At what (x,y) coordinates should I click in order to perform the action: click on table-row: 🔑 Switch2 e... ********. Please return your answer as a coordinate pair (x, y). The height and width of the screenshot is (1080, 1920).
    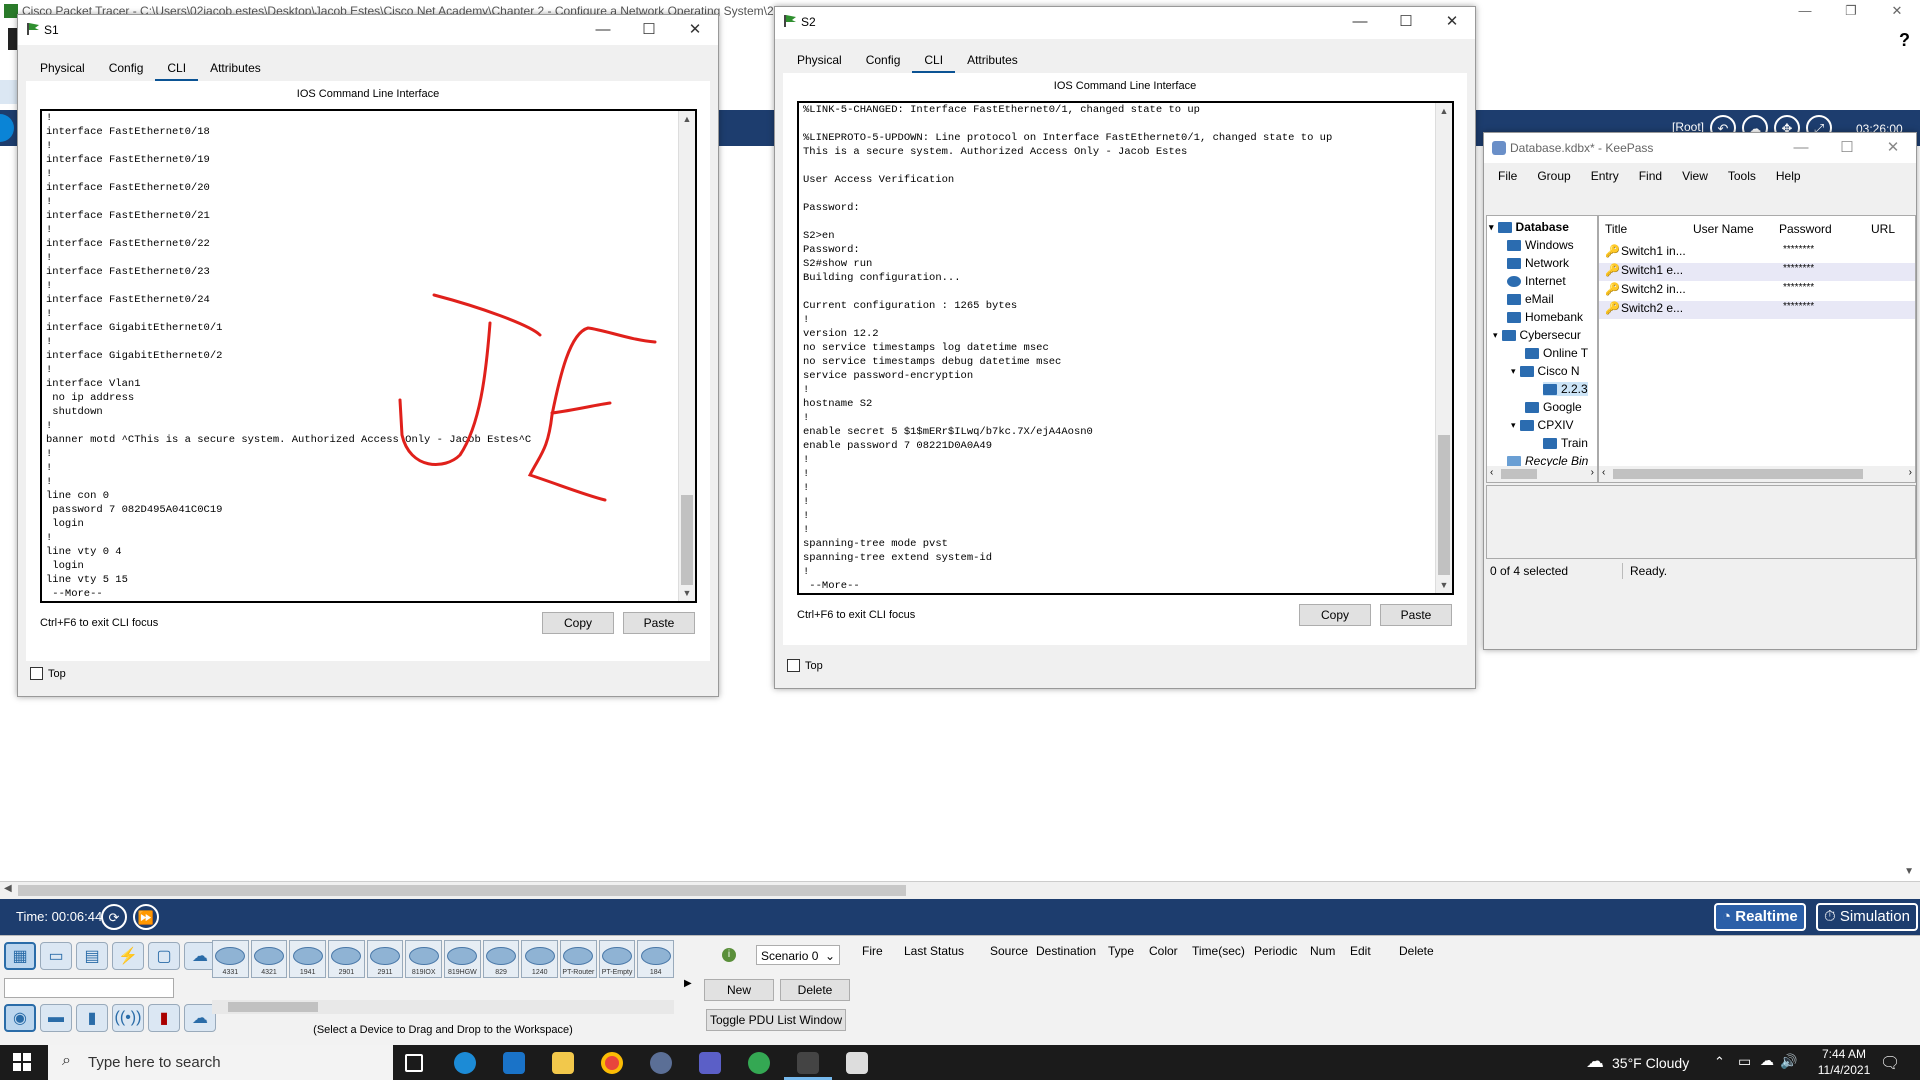
    Looking at the image, I should click on (1757, 310).